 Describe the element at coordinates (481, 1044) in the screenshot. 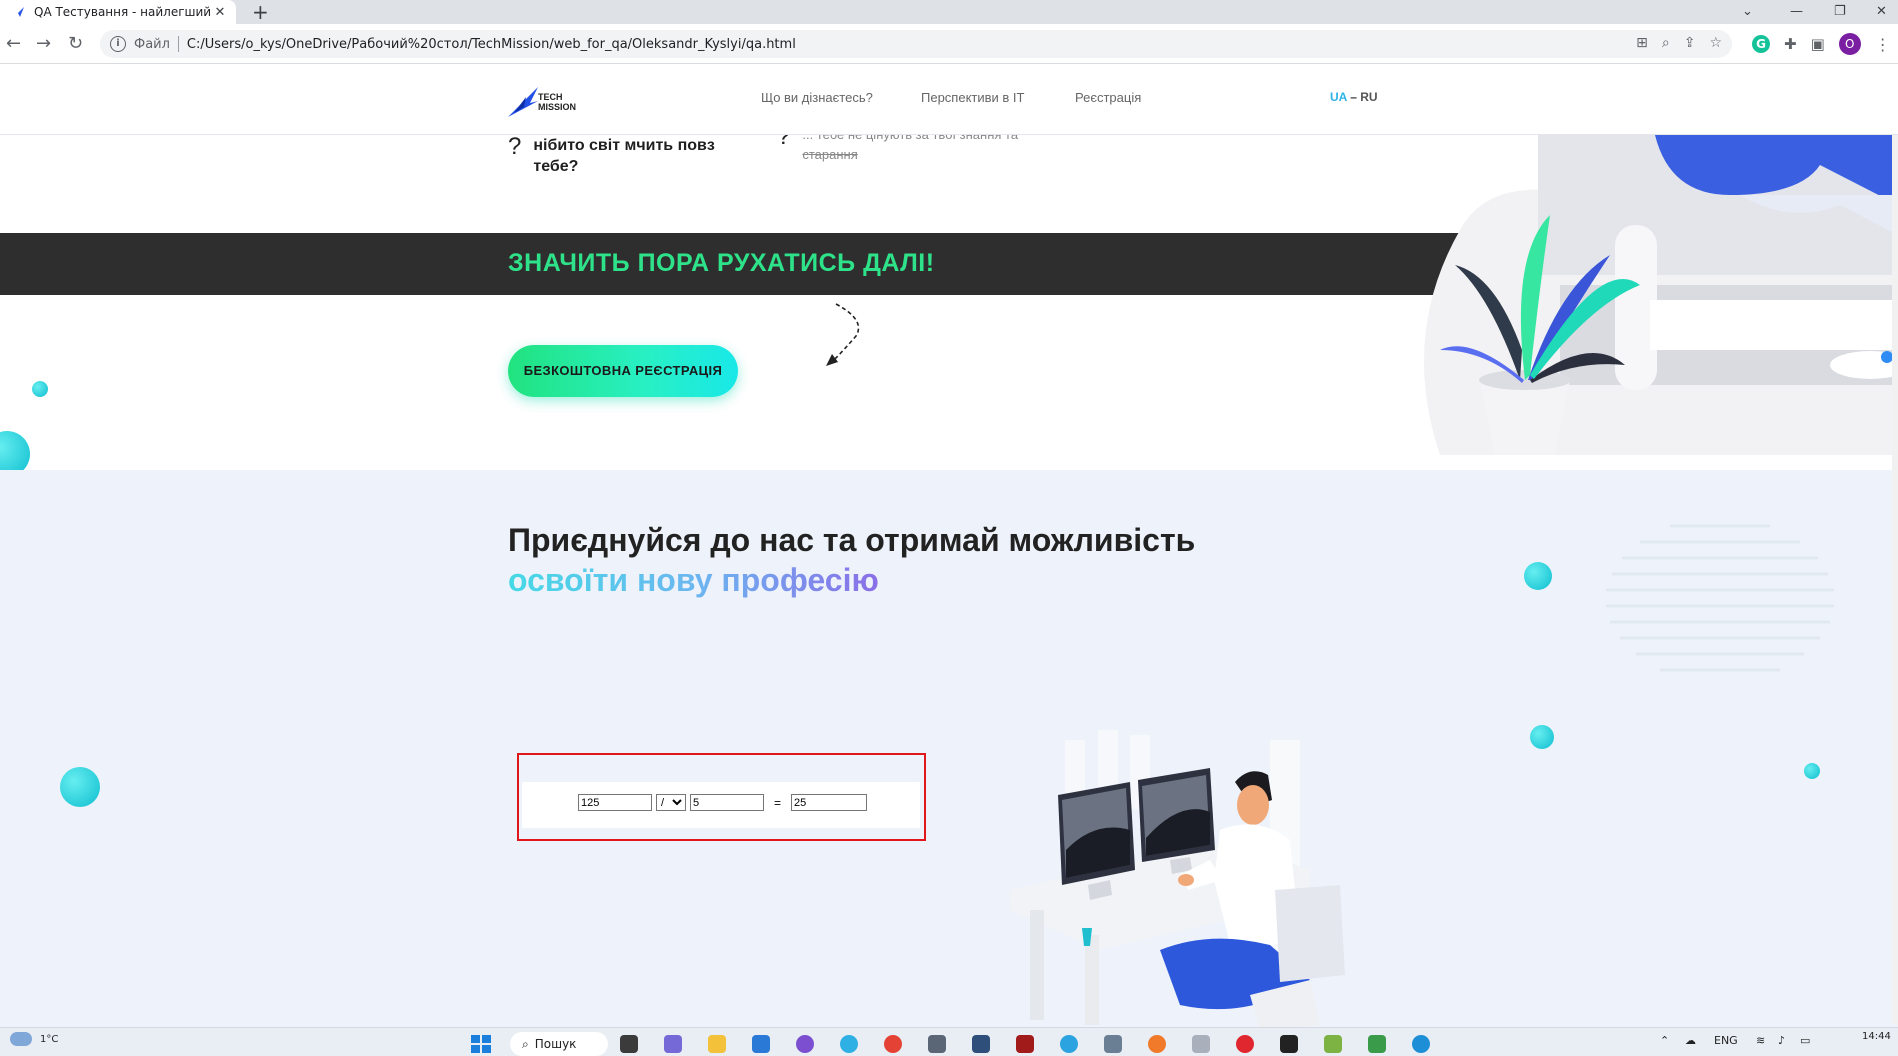

I see `windows-start-icon` at that location.